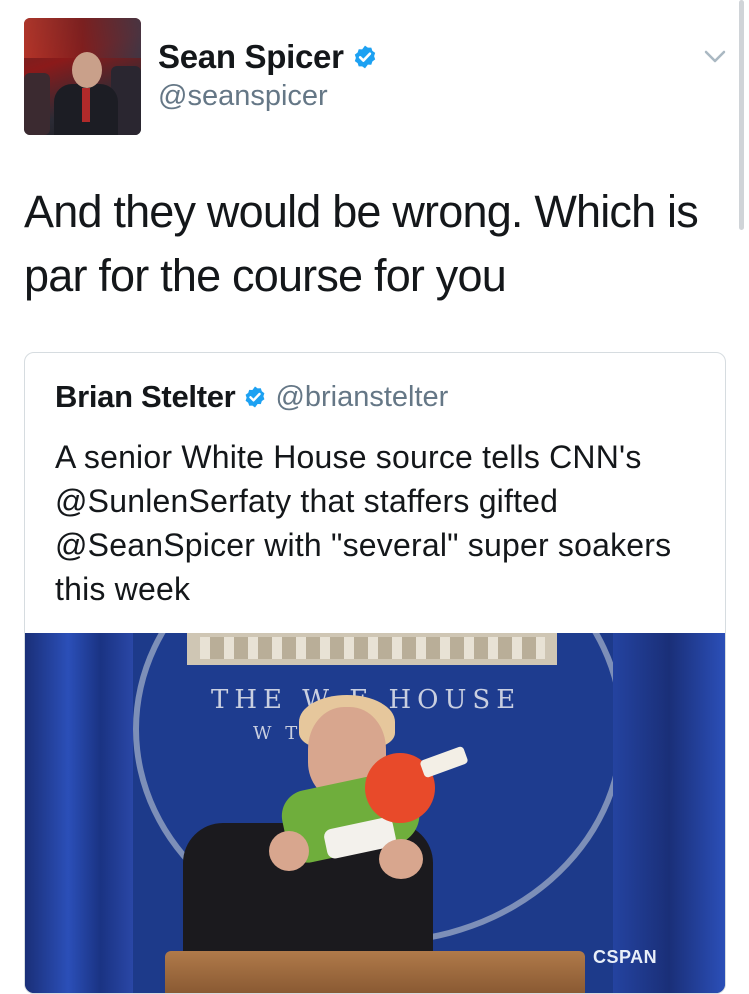 The width and height of the screenshot is (749, 994). I want to click on avatar-person-head, so click(87, 70).